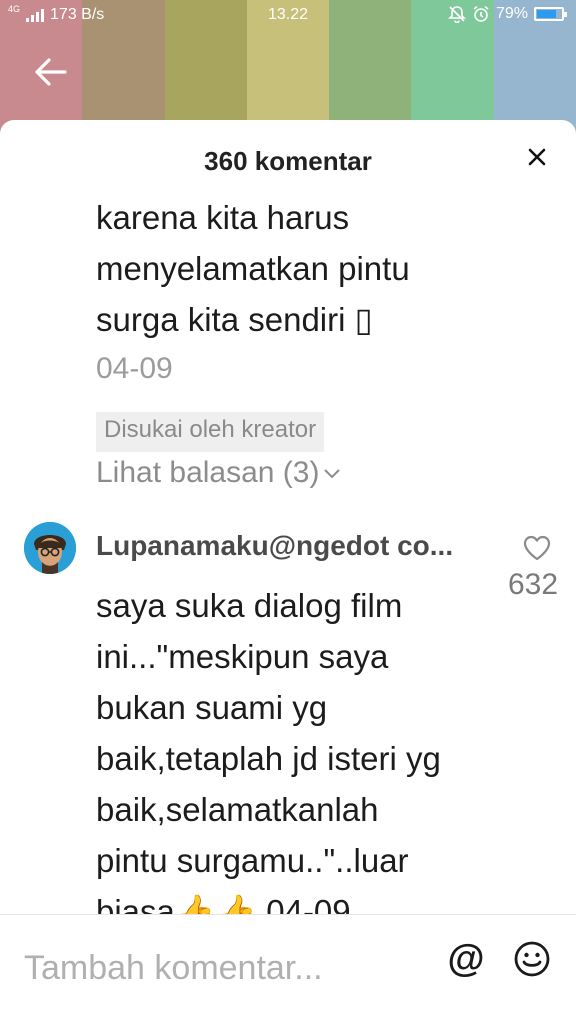 This screenshot has height=1024, width=576. I want to click on sheet-title: 360 komentar, so click(288, 161).